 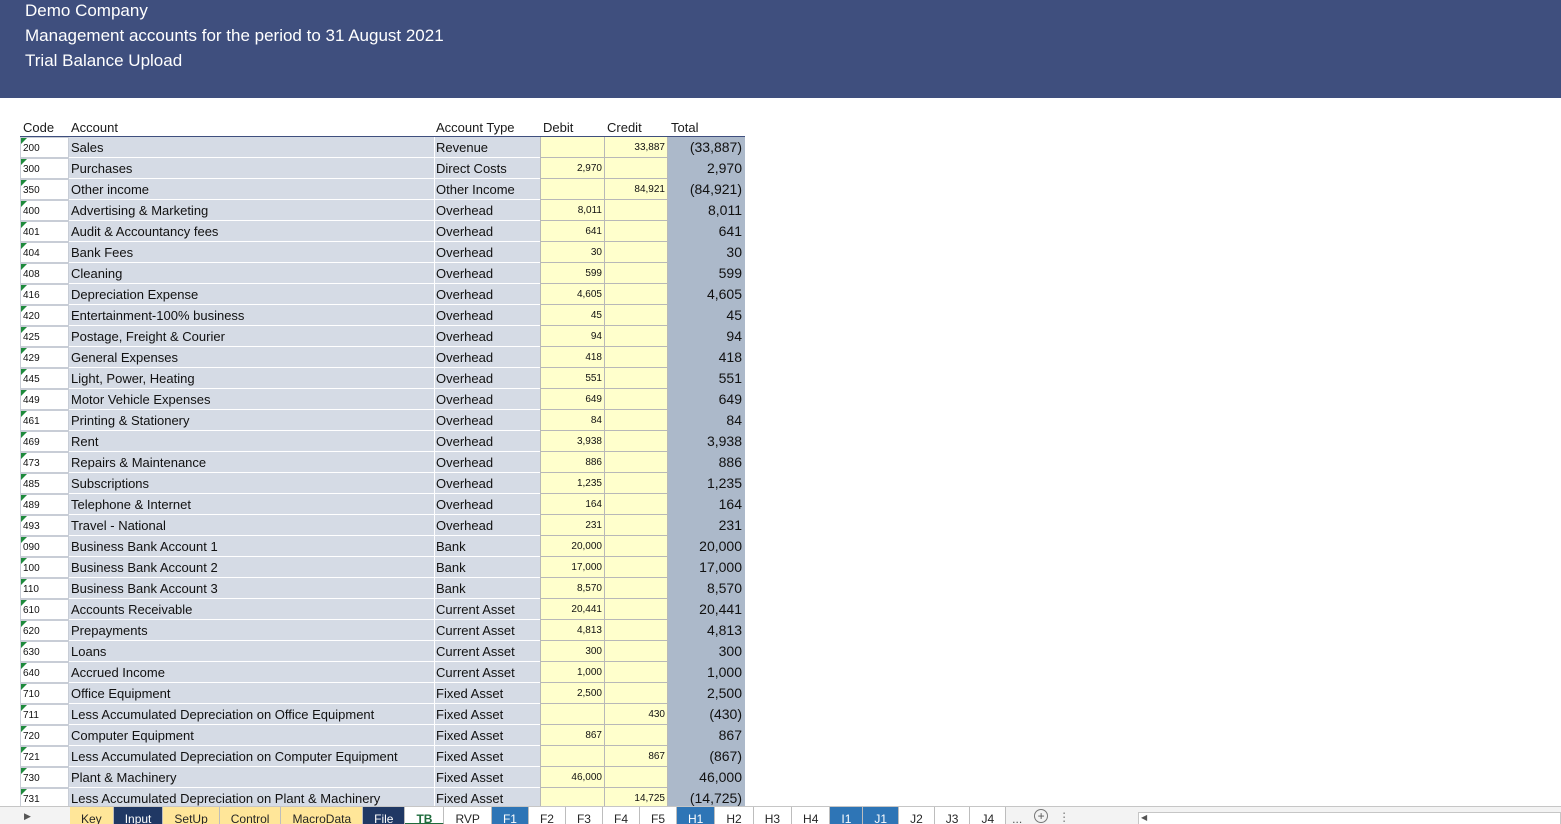 What do you see at coordinates (706, 399) in the screenshot?
I see `total-cell: 649` at bounding box center [706, 399].